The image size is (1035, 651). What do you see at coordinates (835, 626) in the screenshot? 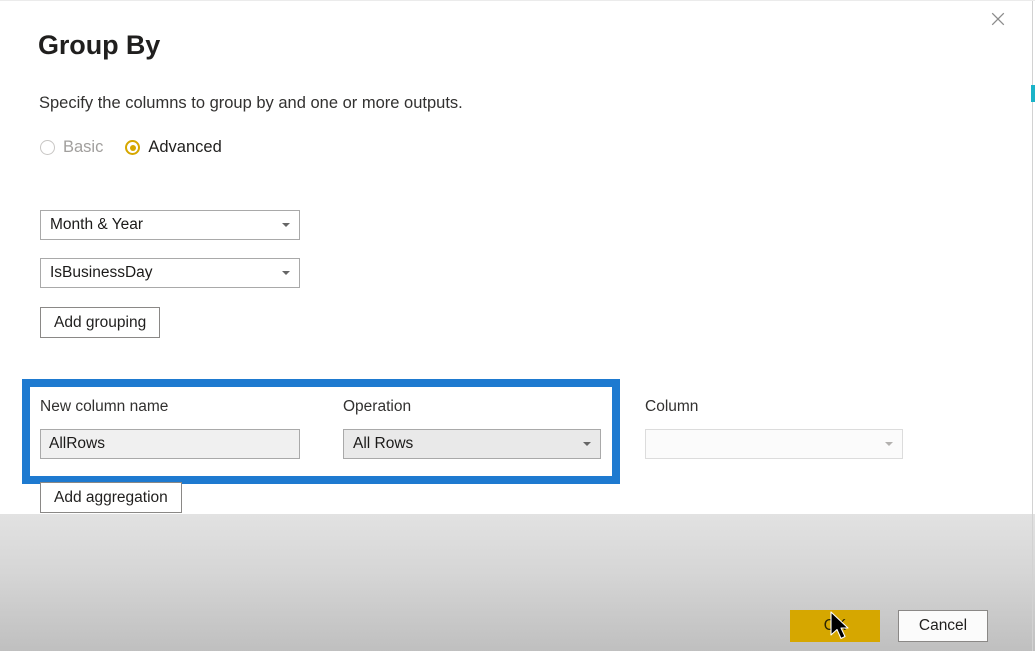
I see `ok-button: OK` at bounding box center [835, 626].